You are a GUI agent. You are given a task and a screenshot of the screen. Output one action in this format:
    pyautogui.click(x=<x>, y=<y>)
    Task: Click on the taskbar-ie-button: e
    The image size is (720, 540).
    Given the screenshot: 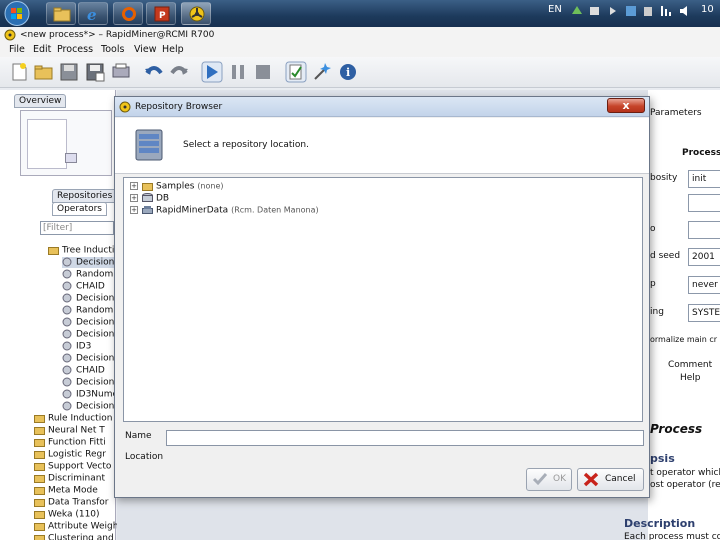 What is the action you would take?
    pyautogui.click(x=93, y=13)
    